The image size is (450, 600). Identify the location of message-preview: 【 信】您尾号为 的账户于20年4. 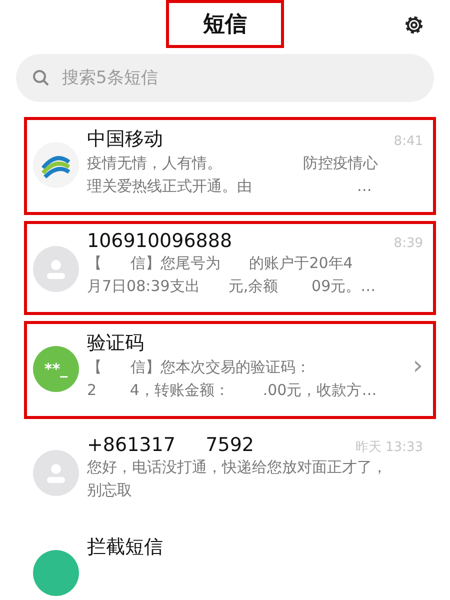
(220, 263).